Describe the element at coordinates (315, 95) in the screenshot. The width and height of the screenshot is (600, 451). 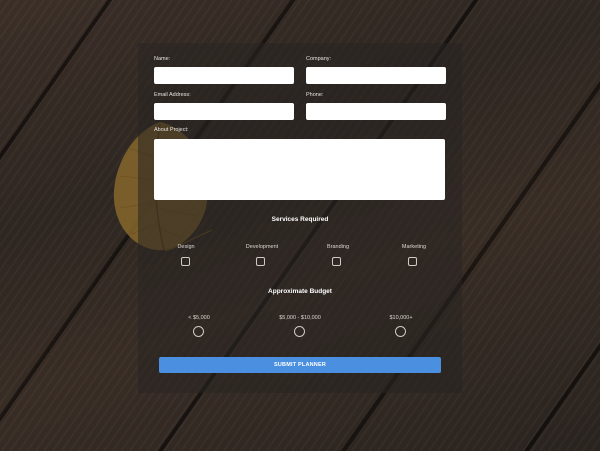
I see `phone-label: Phone:` at that location.